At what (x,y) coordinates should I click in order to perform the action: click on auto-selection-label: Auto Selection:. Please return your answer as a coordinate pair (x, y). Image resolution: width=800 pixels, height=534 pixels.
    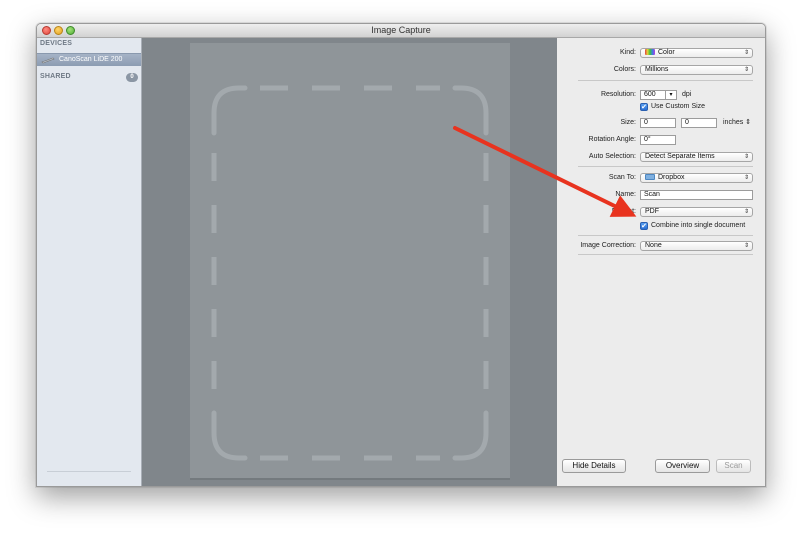
    Looking at the image, I should click on (612, 156).